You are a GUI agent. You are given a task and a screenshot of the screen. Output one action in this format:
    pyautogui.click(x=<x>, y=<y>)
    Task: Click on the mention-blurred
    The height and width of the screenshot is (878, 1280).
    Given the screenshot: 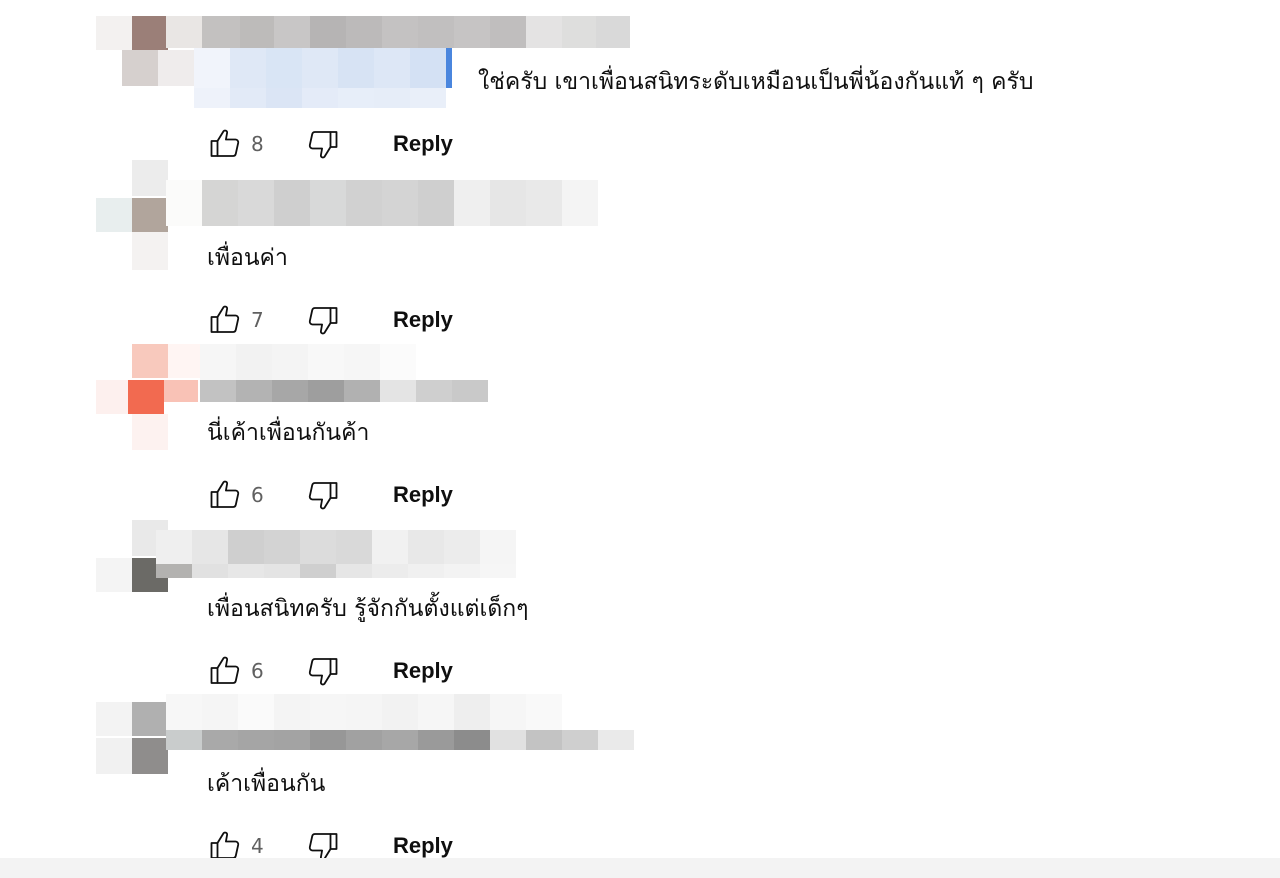 What is the action you would take?
    pyautogui.click(x=323, y=78)
    